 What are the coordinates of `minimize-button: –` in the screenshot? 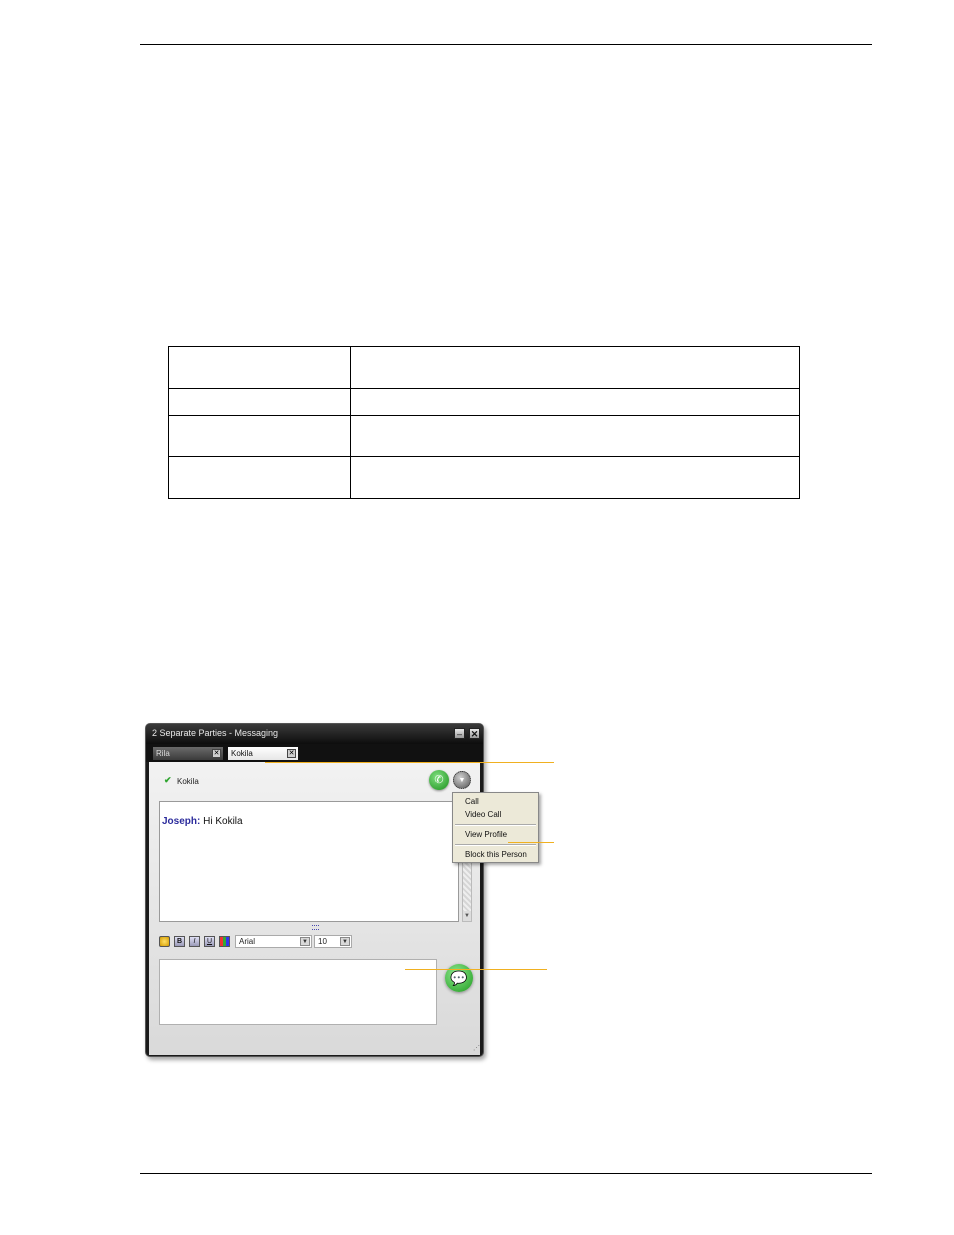 It's located at (459, 733).